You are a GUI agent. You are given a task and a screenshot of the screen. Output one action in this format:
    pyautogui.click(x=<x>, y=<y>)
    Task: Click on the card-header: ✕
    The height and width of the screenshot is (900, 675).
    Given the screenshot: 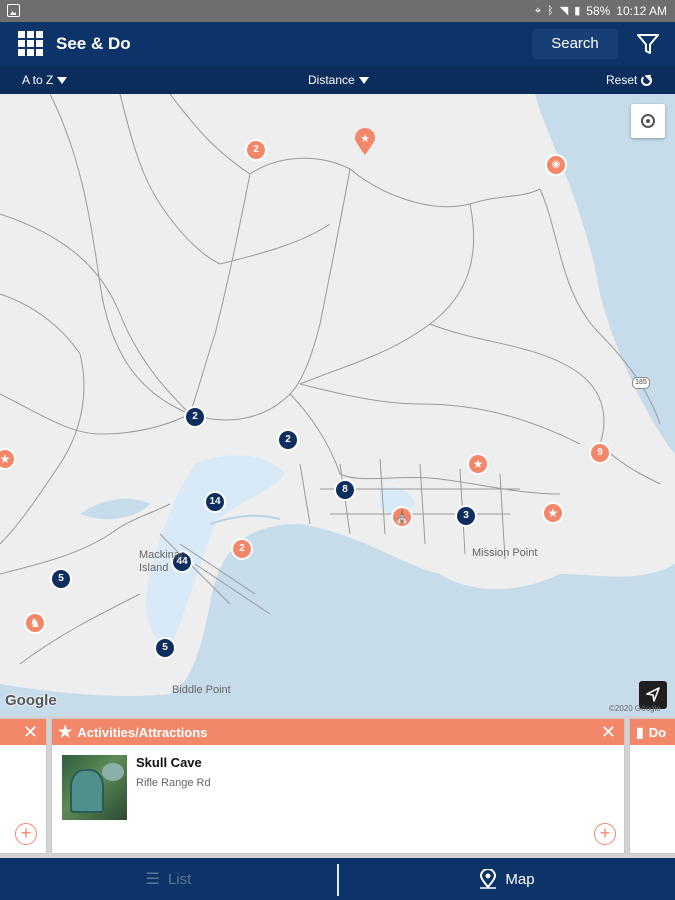 What is the action you would take?
    pyautogui.click(x=23, y=732)
    